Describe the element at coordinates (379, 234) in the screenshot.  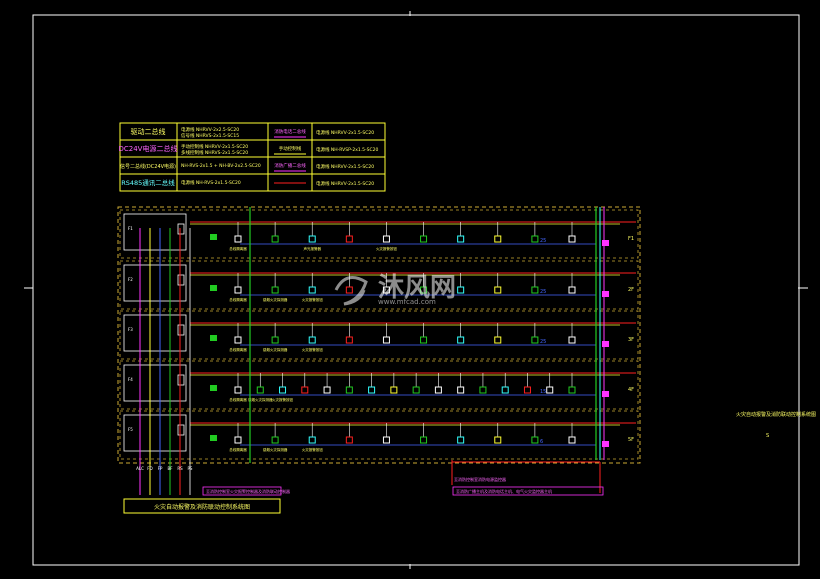
I see `floor-row-1: F1 总线隔离器 声光报警器 火灾报警按钮 25 F1` at that location.